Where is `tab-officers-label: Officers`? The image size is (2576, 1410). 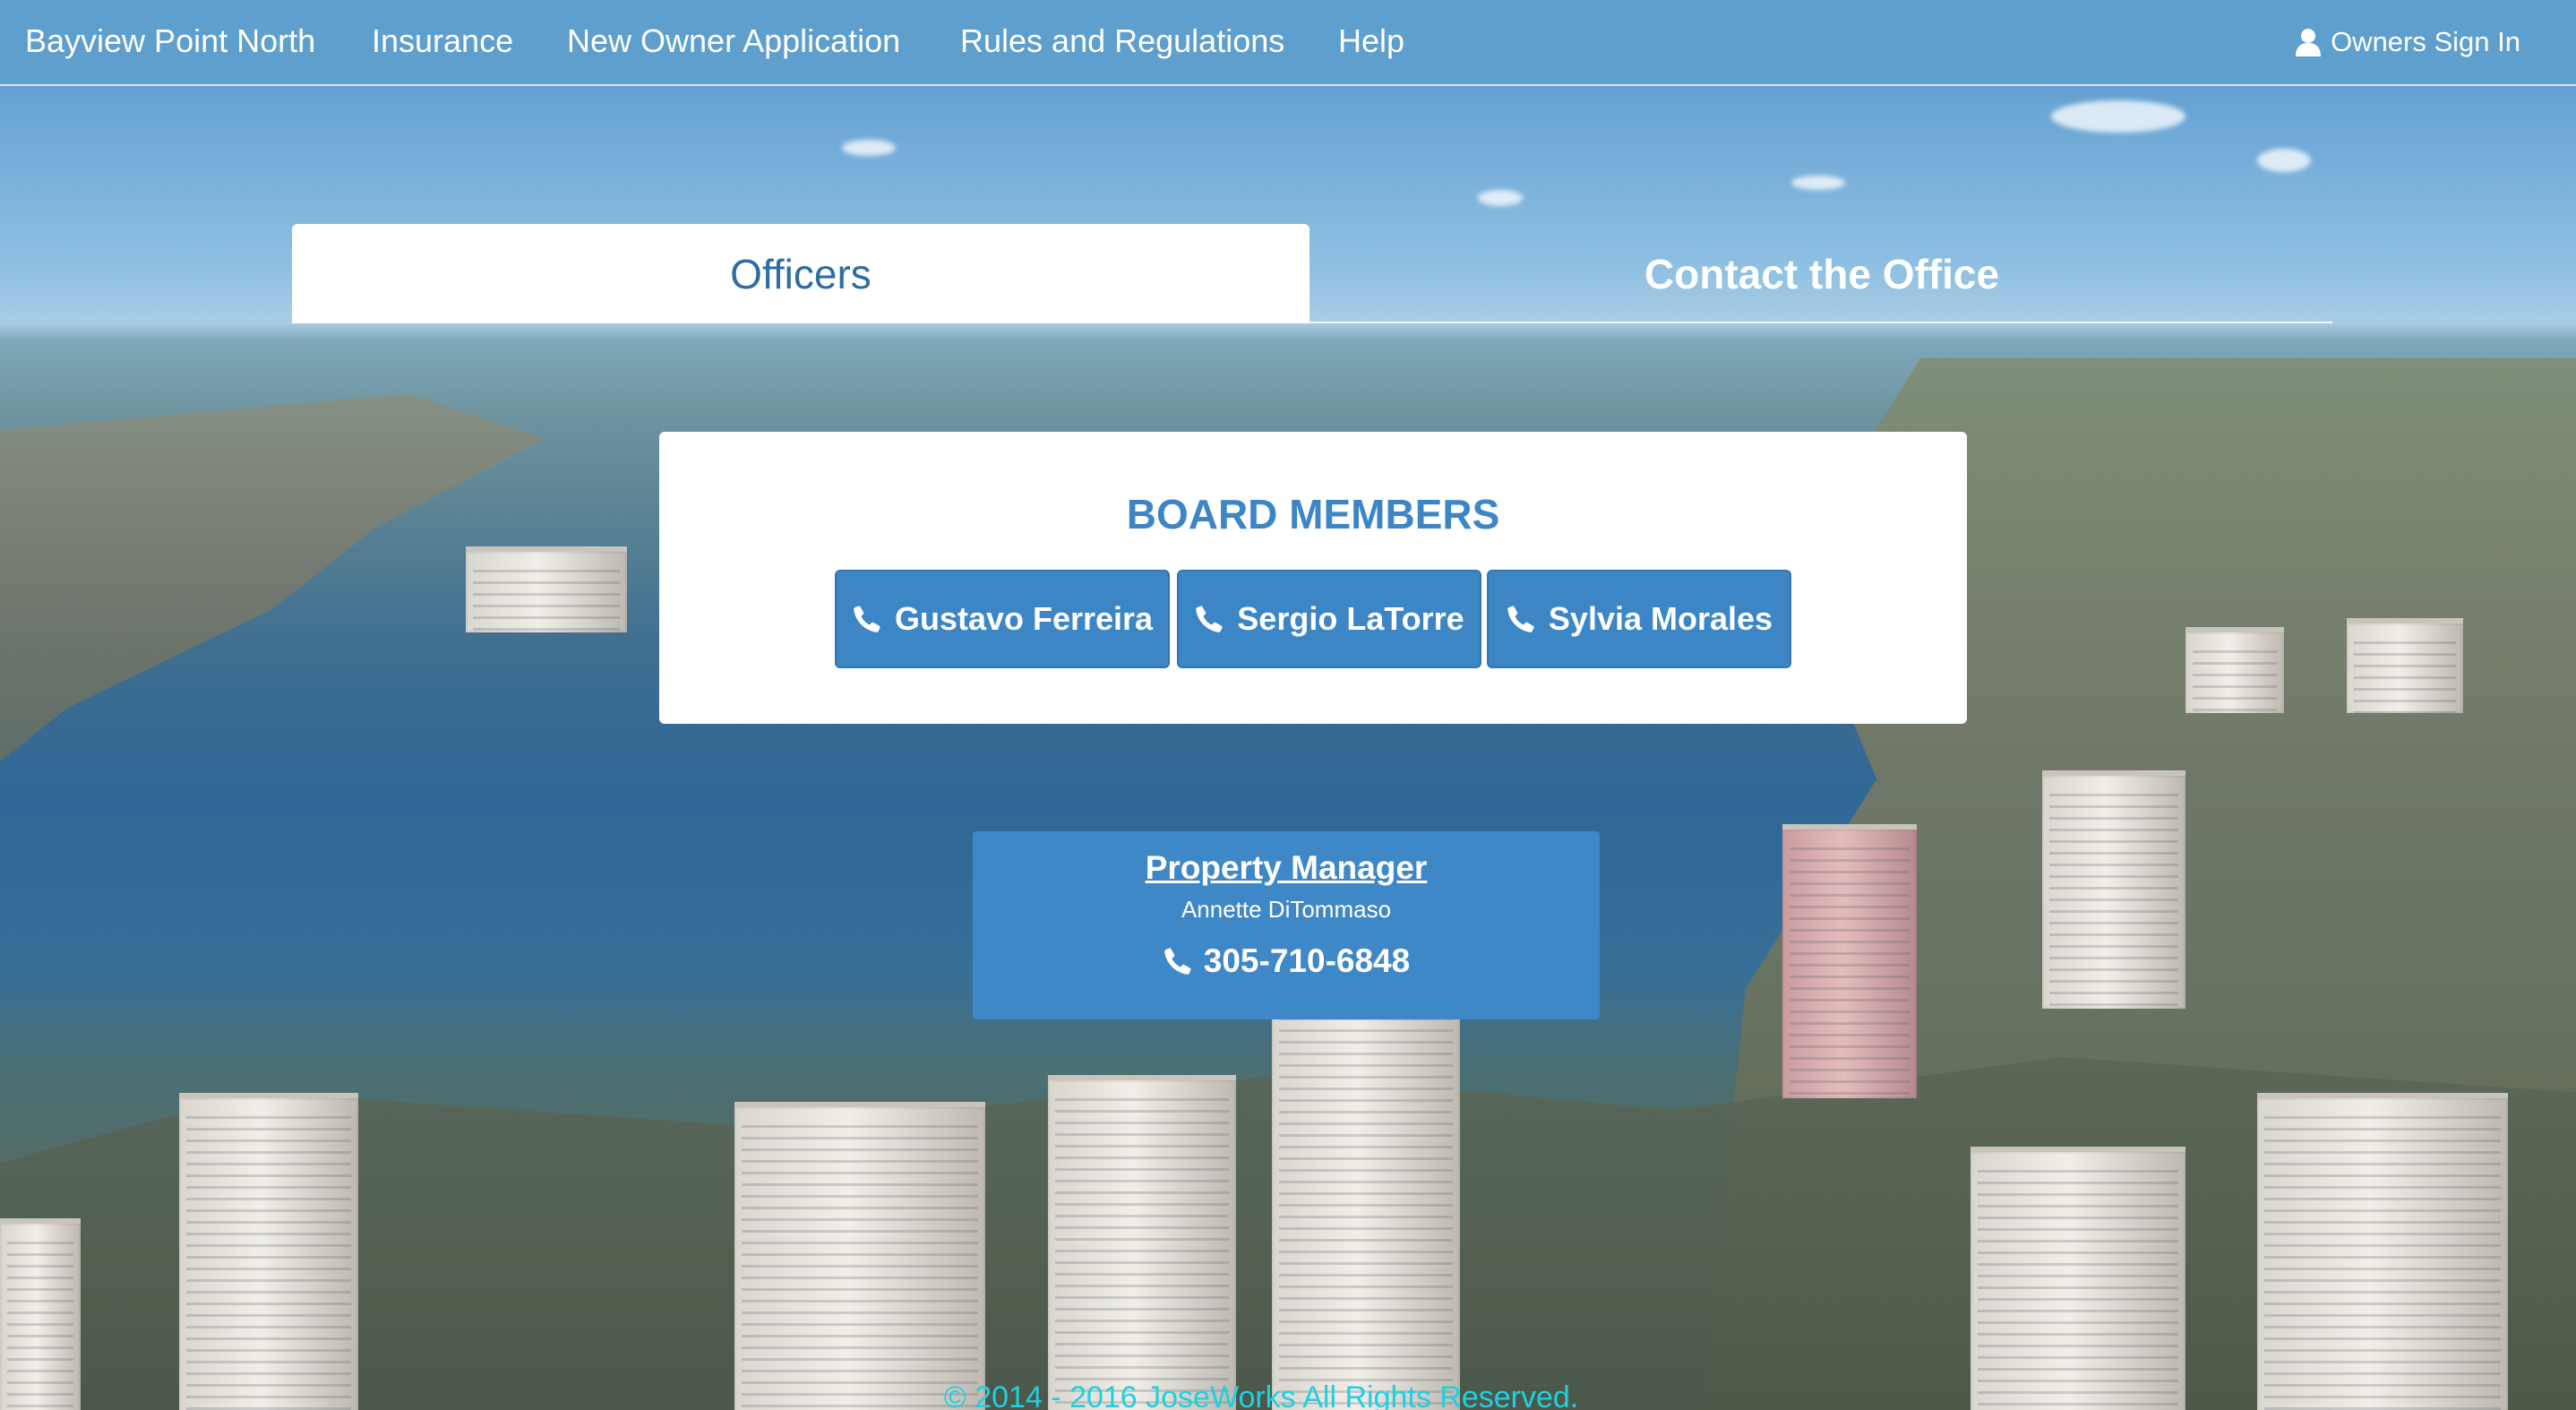
tab-officers-label: Officers is located at coordinates (801, 273).